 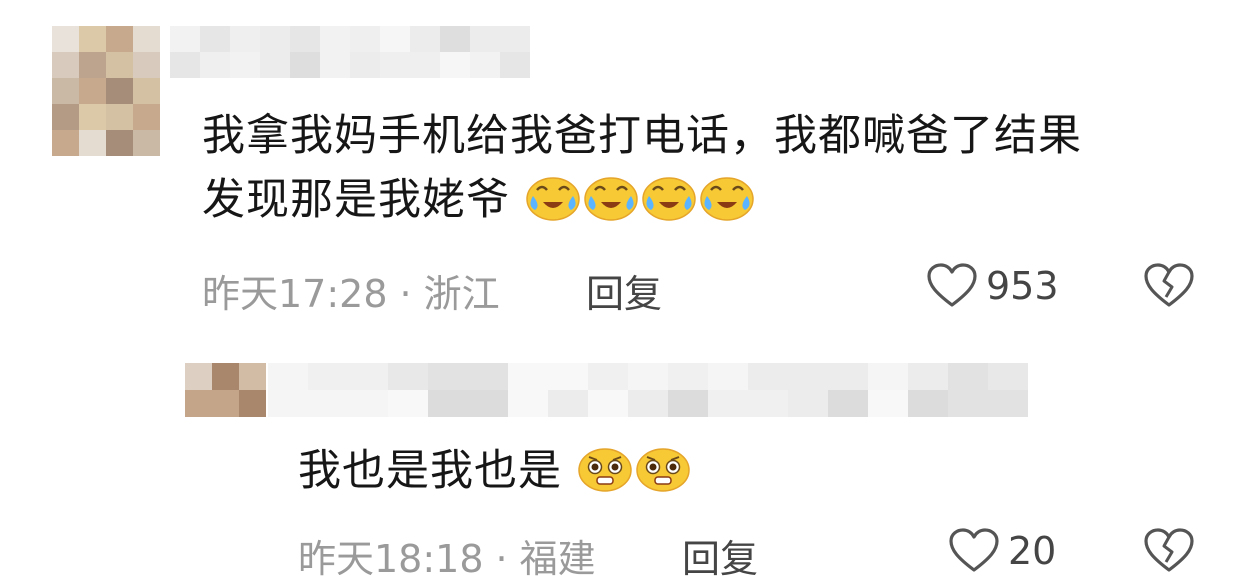 What do you see at coordinates (295, 294) in the screenshot?
I see `comment-time: 昨天17:28` at bounding box center [295, 294].